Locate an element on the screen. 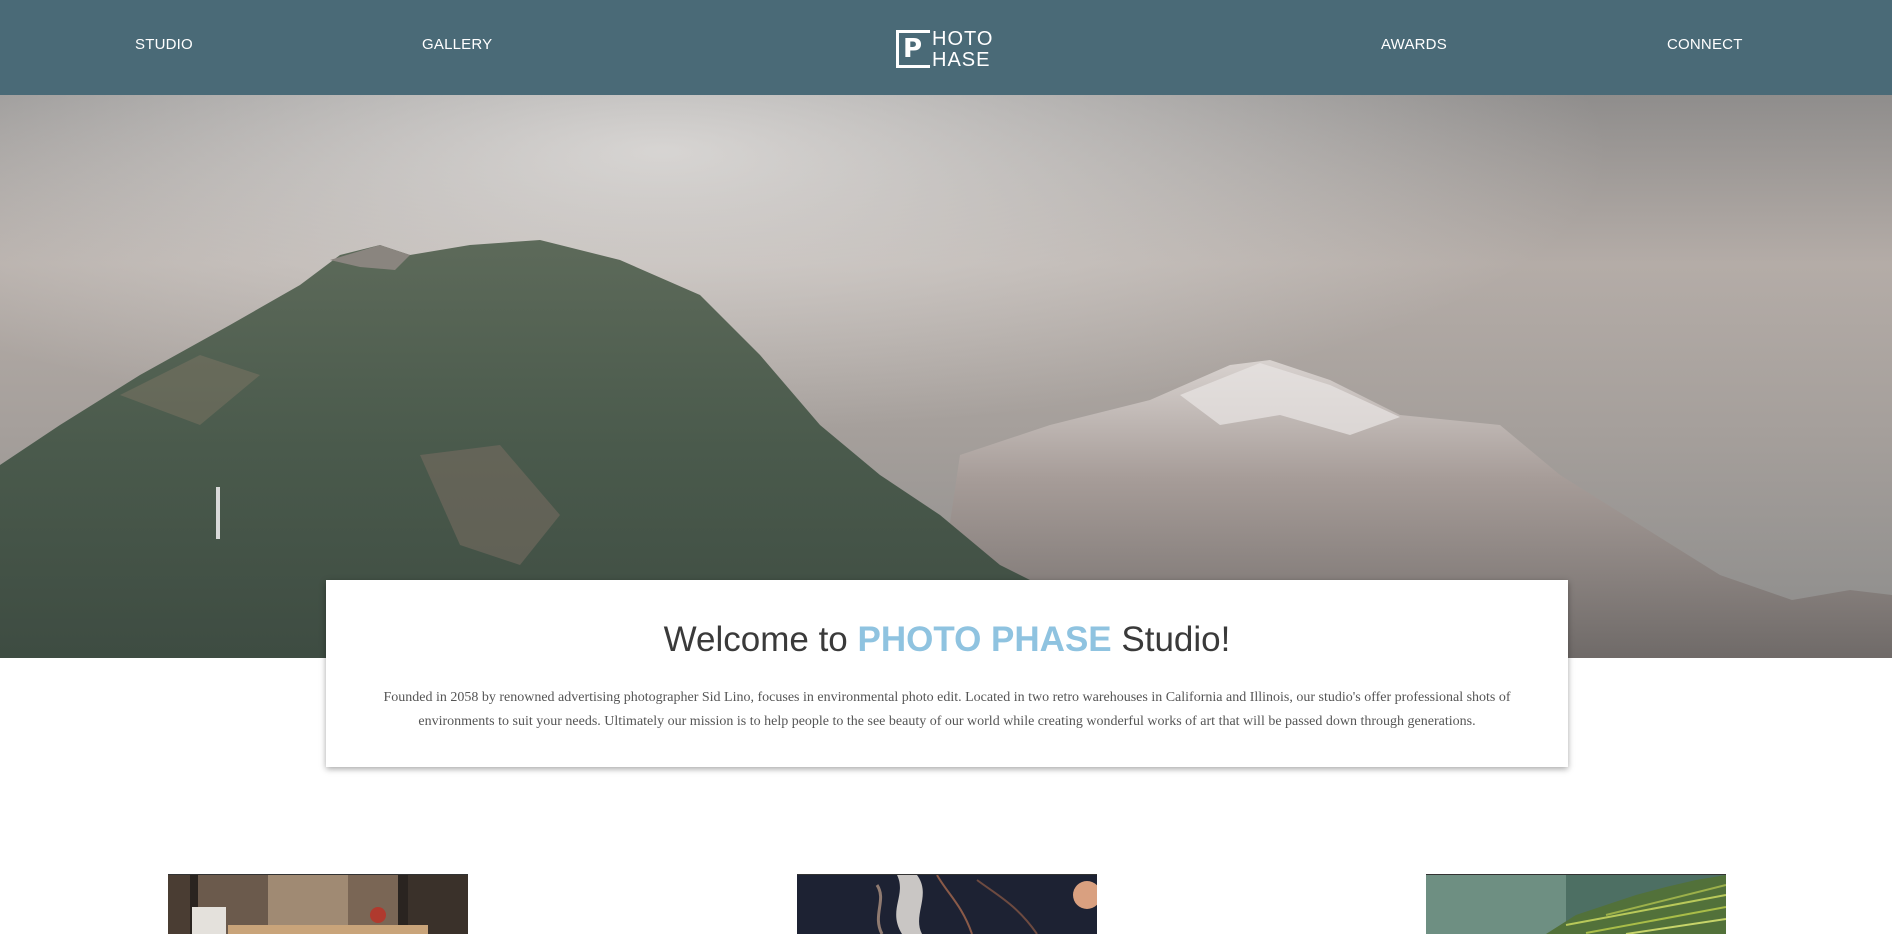 Image resolution: width=1892 pixels, height=934 pixels. photo-phase-logo: P HOTO HASE is located at coordinates (946, 50).